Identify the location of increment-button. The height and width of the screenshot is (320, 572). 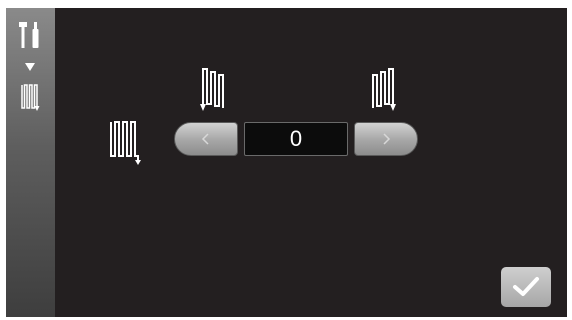
(386, 139).